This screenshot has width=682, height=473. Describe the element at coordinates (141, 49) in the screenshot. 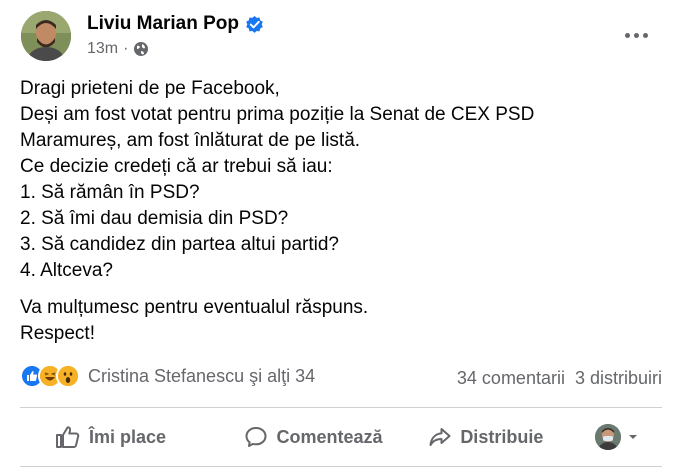

I see `globe-icon` at that location.